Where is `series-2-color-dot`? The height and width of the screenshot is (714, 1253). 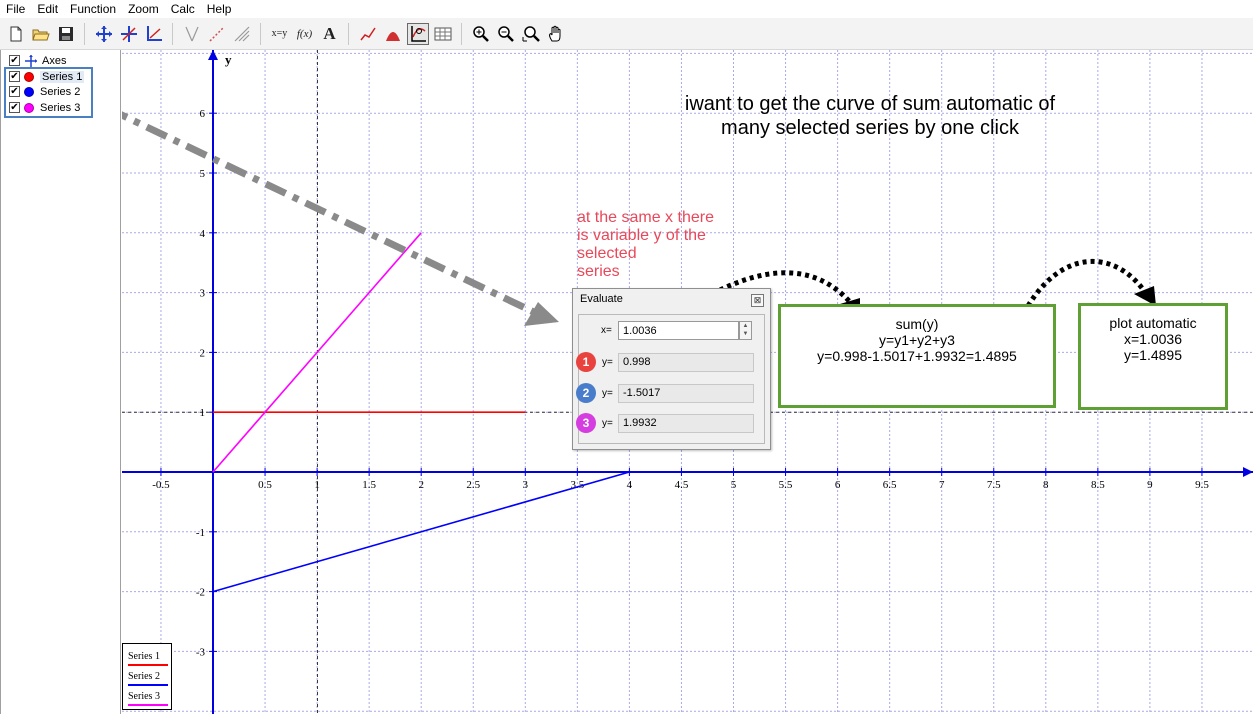 series-2-color-dot is located at coordinates (29, 91).